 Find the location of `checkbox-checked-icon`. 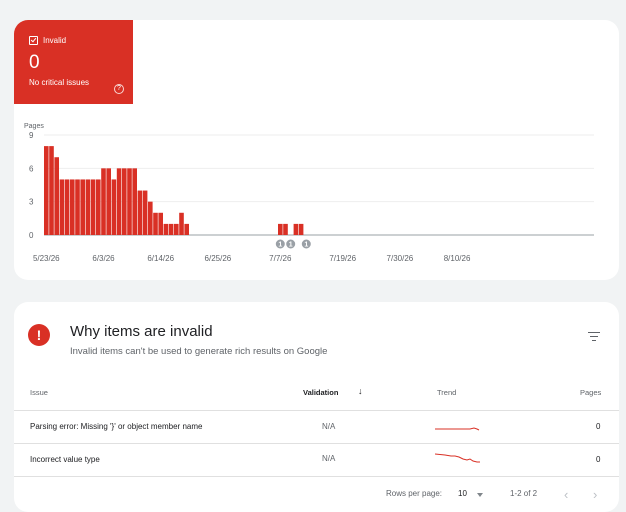

checkbox-checked-icon is located at coordinates (33, 40).